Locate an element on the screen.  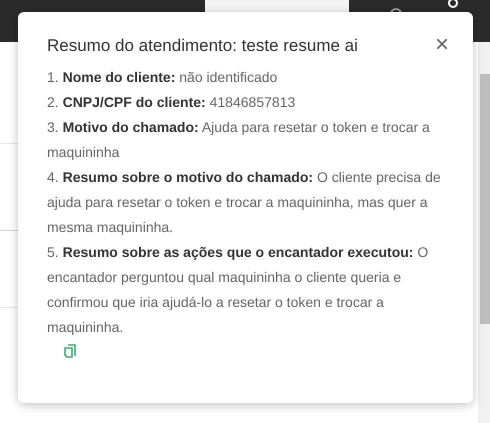
summary-item: 3. Motivo do chamado: Ajuda para resetar o token e trocar a maquininha is located at coordinates (239, 140).